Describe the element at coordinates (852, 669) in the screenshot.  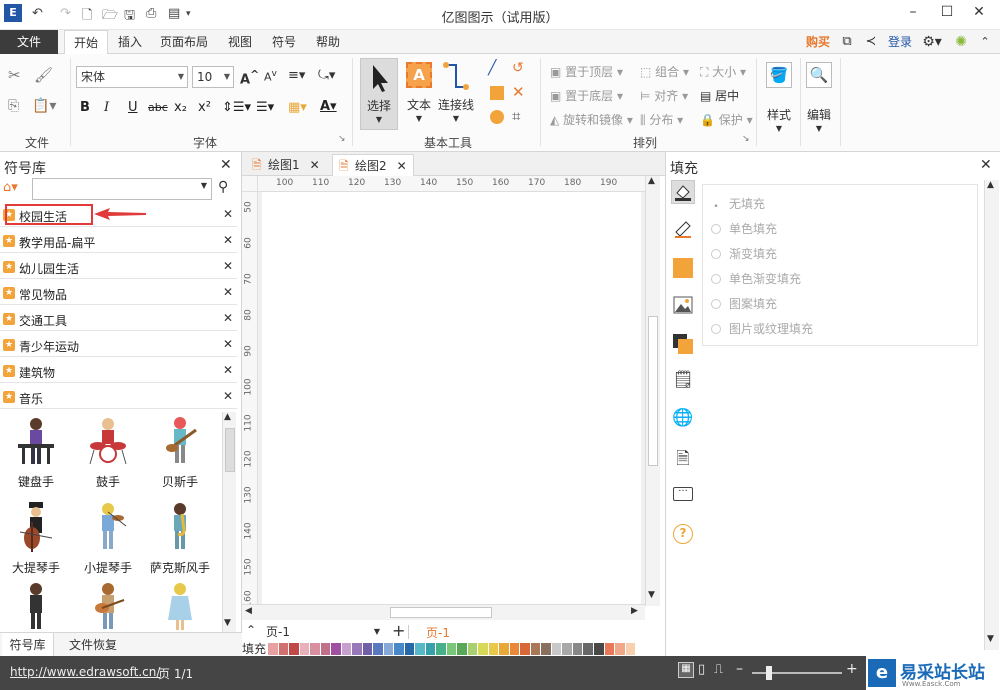
I see `zoom-in-icon: +` at that location.